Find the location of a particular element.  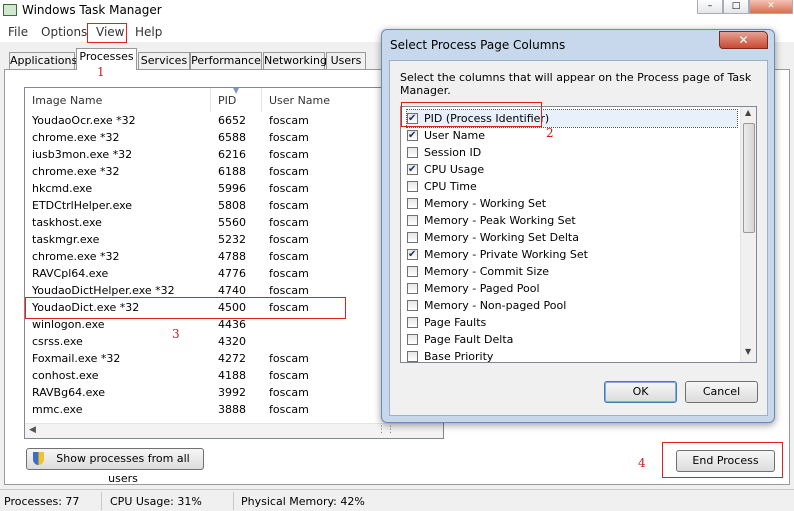

column-option: Memory - Paged Pool is located at coordinates (572, 288).